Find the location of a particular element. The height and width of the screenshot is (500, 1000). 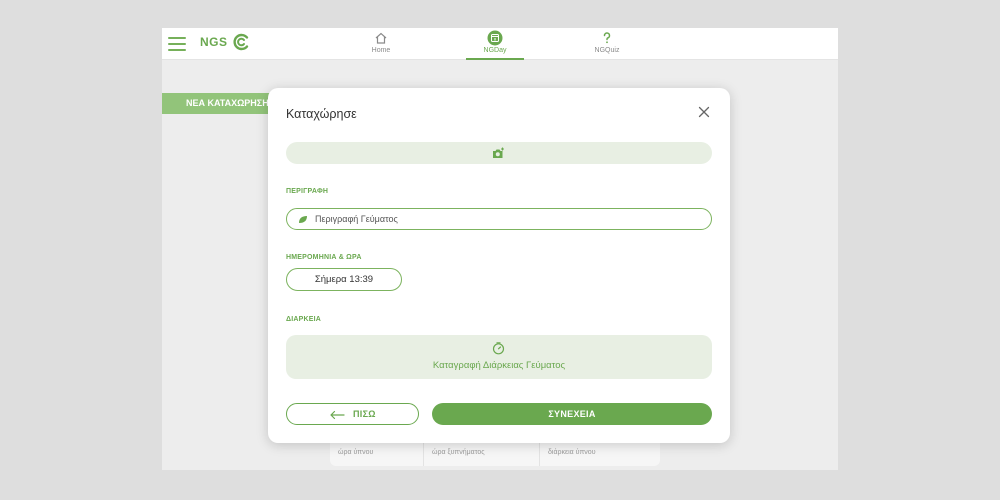

home-icon is located at coordinates (381, 38).